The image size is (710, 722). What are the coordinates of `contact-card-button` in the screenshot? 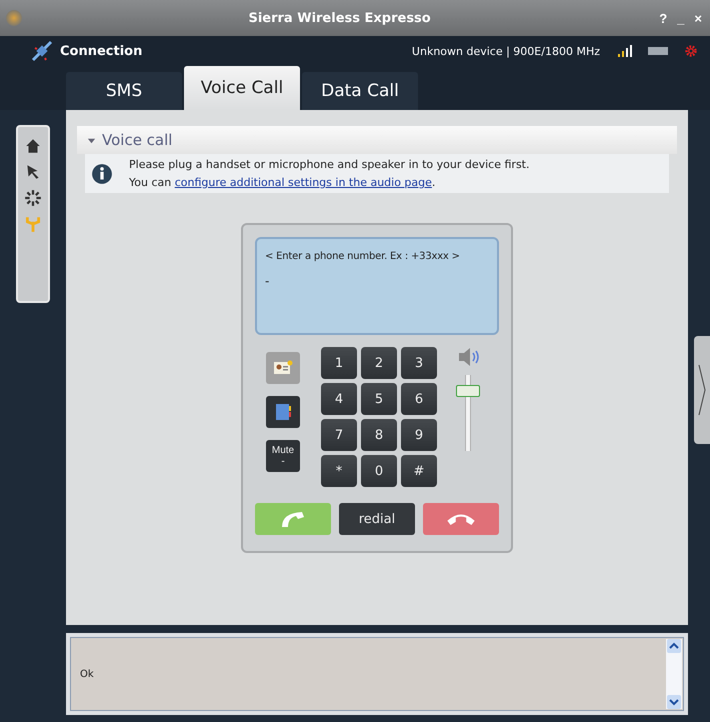 It's located at (283, 368).